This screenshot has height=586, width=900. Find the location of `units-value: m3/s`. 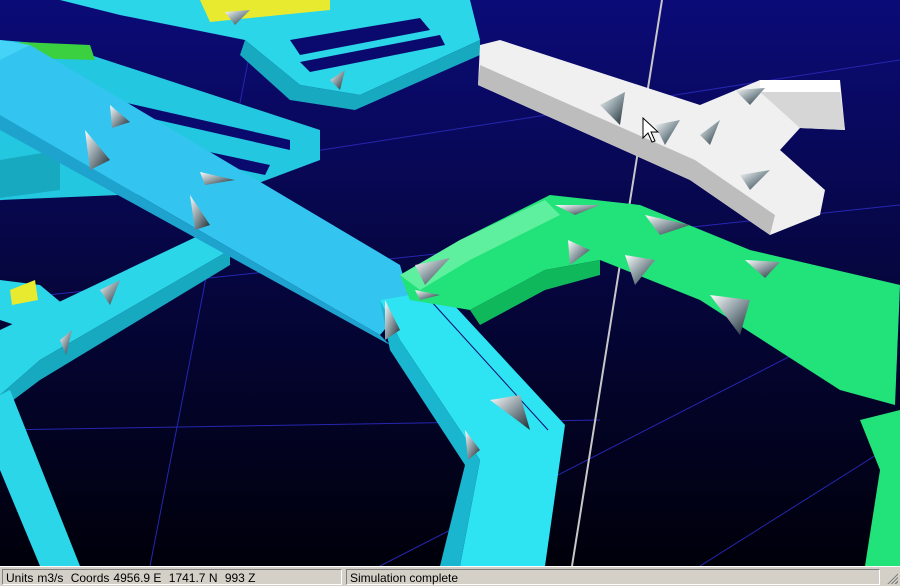

units-value: m3/s is located at coordinates (50, 578).